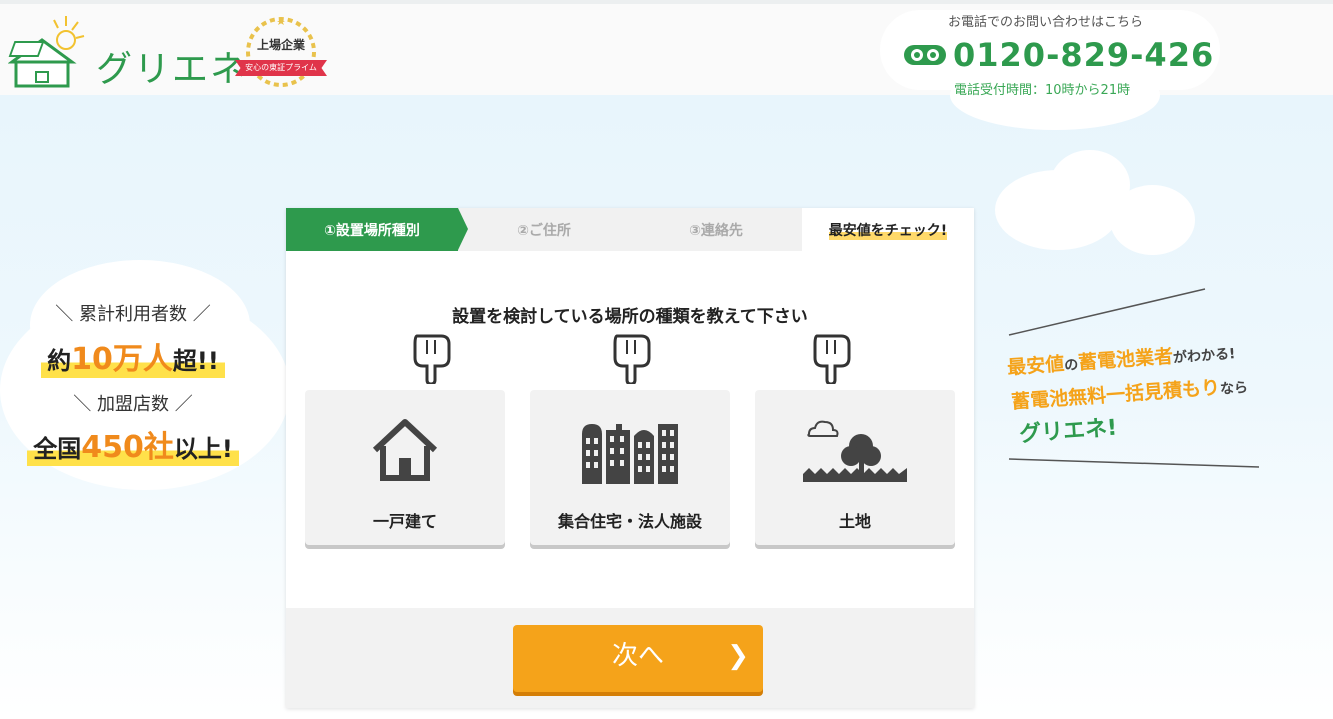 The width and height of the screenshot is (1333, 719). I want to click on phone-number-overlay: 0120-829-426, so click(1083, 55).